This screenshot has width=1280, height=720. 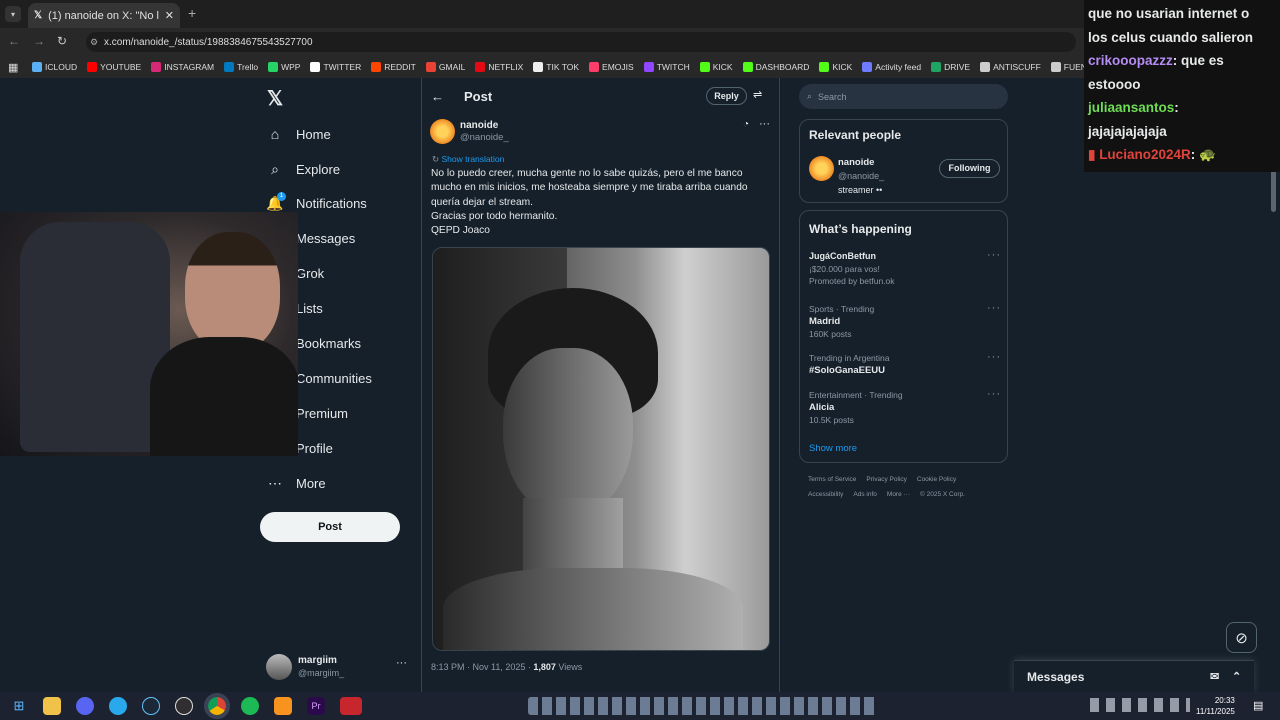 I want to click on account-switcher: margiim @margiim_ ···, so click(x=338, y=668).